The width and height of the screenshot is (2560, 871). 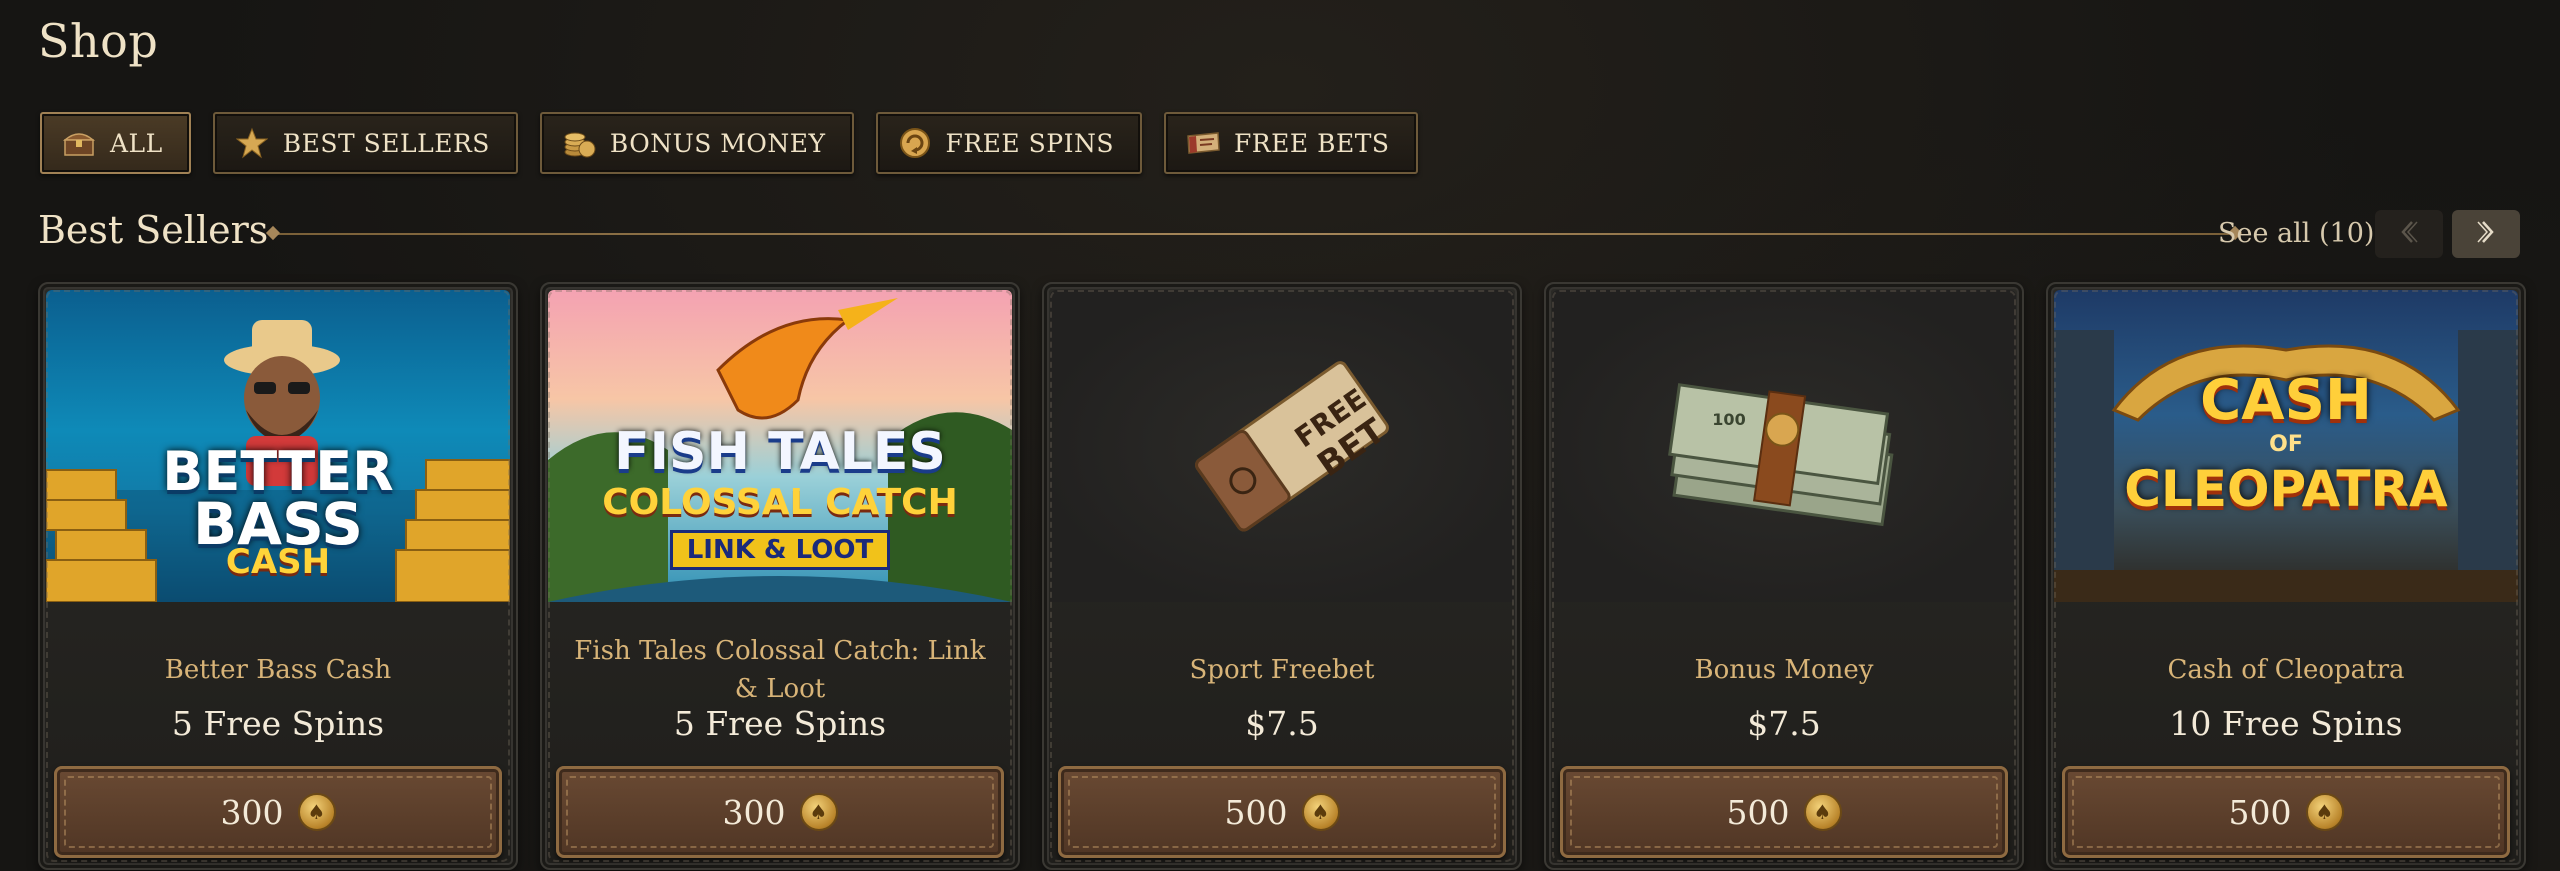 What do you see at coordinates (136, 143) in the screenshot?
I see `filter-label: ALL` at bounding box center [136, 143].